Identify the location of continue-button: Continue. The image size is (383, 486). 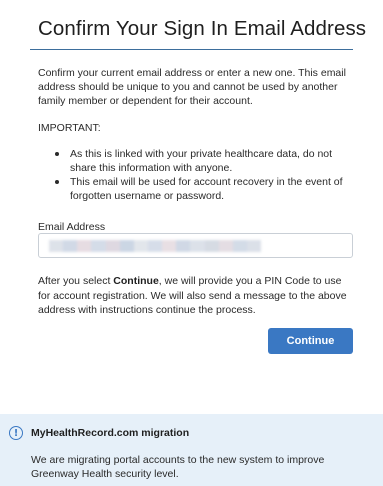
(310, 341).